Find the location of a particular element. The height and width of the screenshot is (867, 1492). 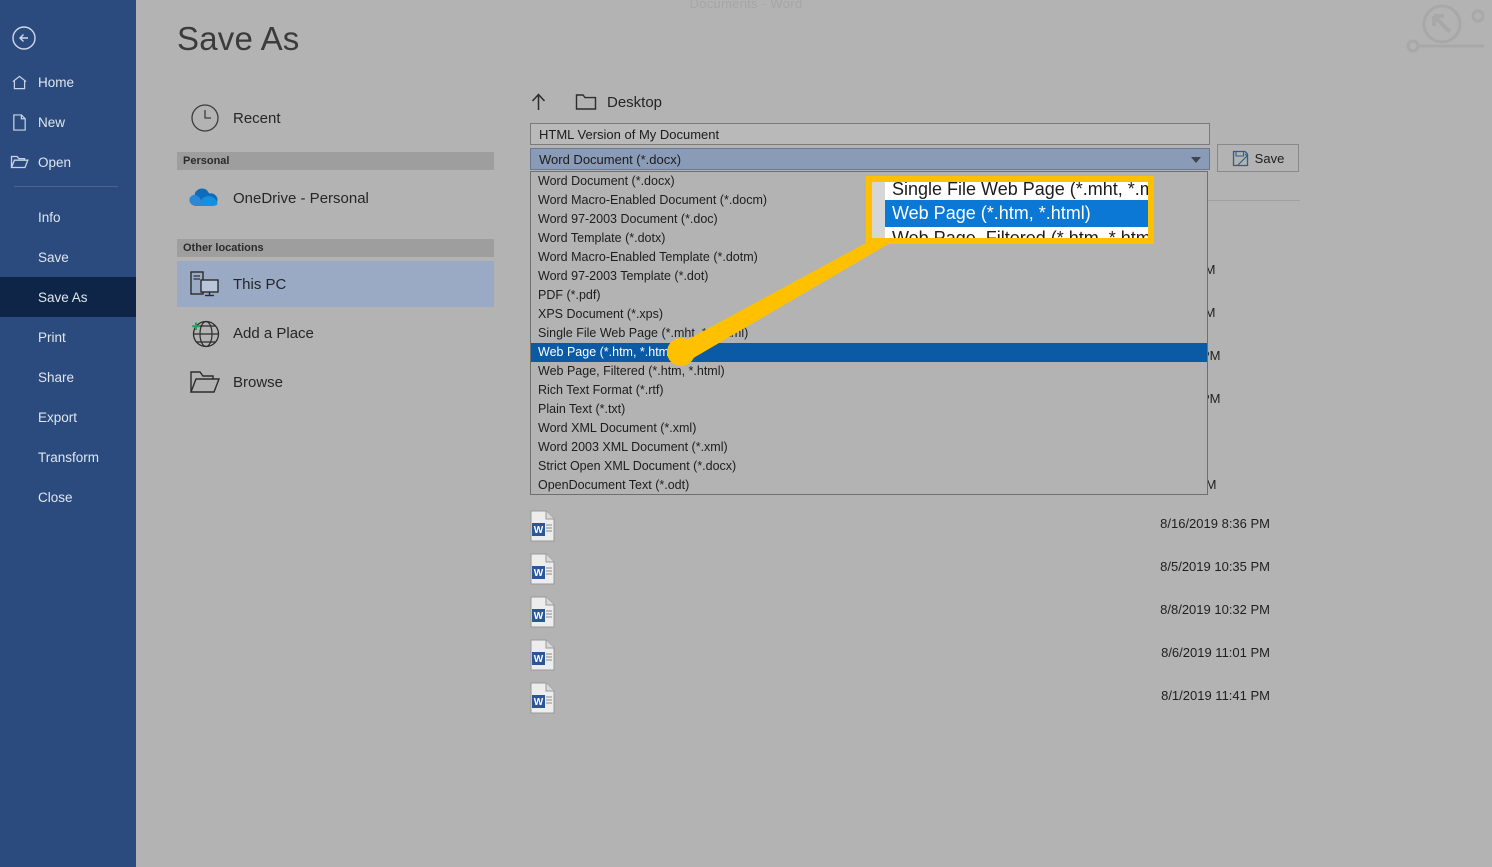

dropdown-option: OpenDocument Text (*.odt) is located at coordinates (869, 485).